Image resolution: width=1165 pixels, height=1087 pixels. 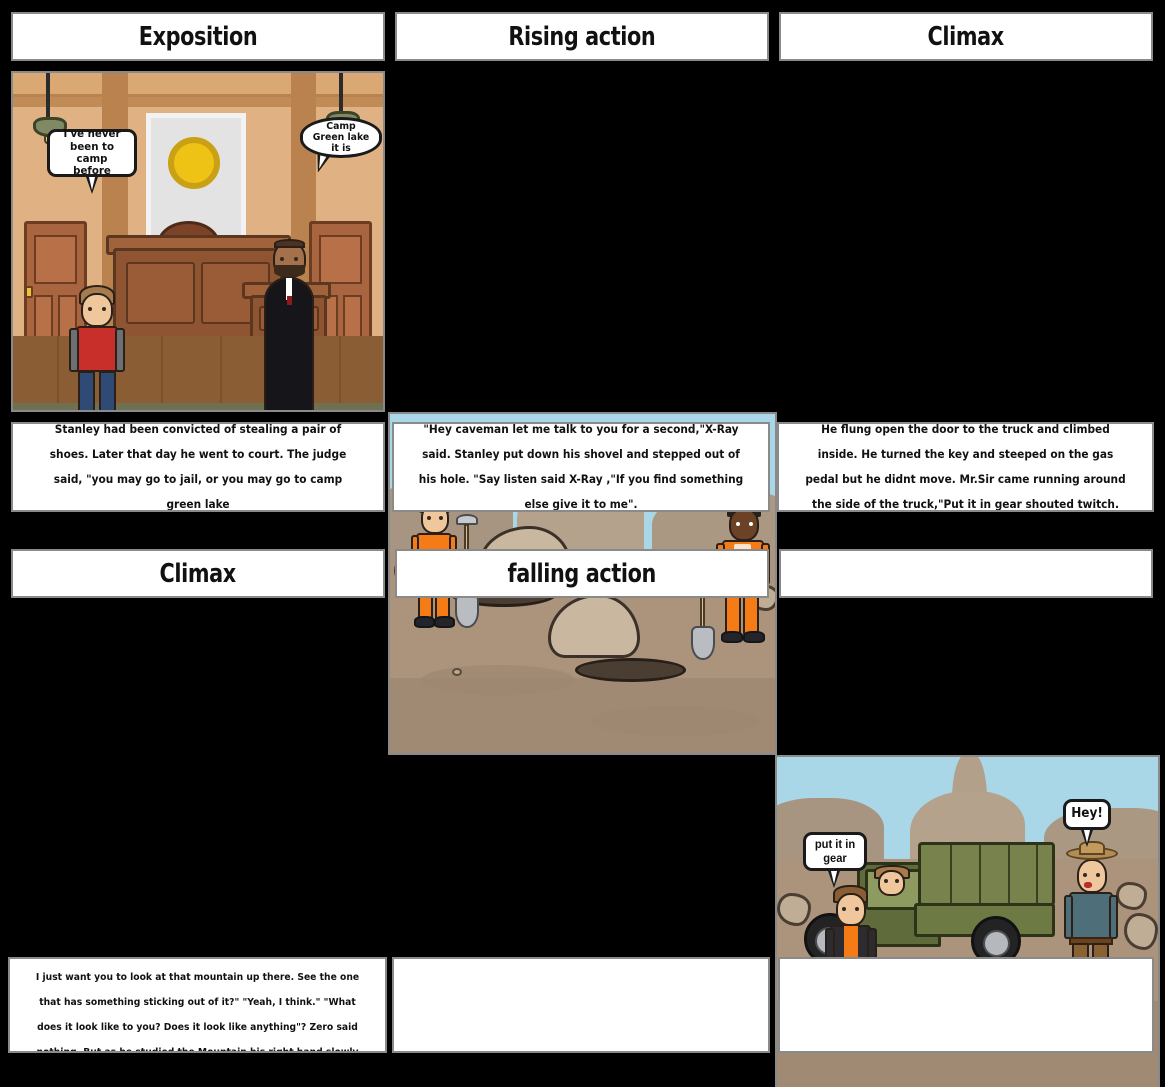 What do you see at coordinates (703, 643) in the screenshot?
I see `shovel-blade-right` at bounding box center [703, 643].